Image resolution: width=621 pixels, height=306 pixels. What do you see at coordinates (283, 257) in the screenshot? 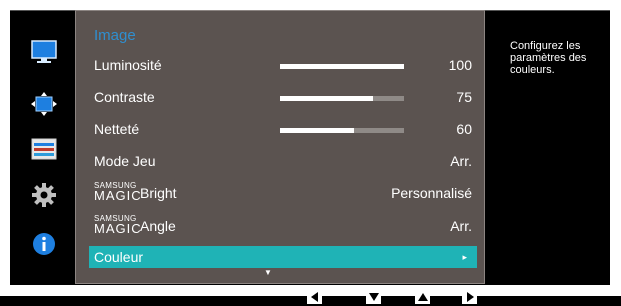
I see `menu-item-couleur: Couleur ▸` at bounding box center [283, 257].